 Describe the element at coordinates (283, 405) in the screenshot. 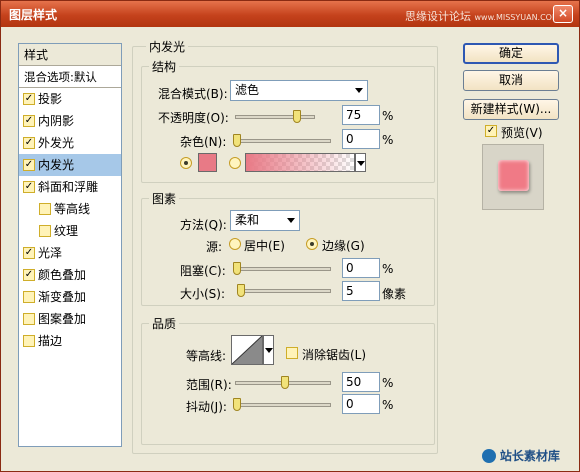

I see `jitter-slider` at that location.